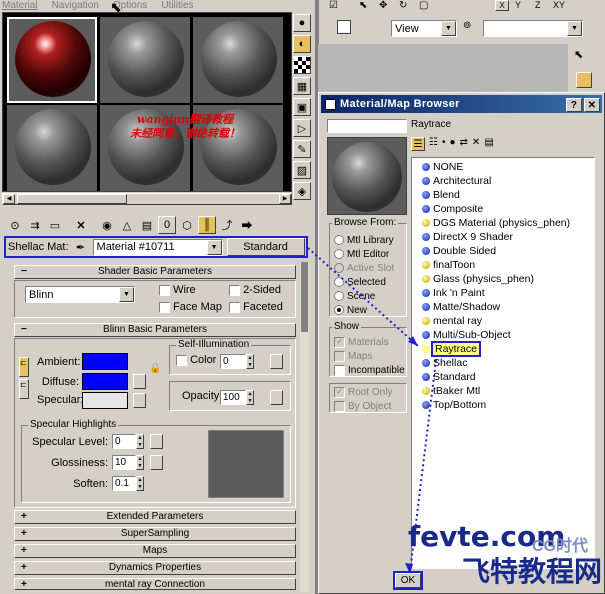 The image size is (605, 594). What do you see at coordinates (532, 571) in the screenshot?
I see `site-watermark-cn: 飞特教程网` at bounding box center [532, 571].